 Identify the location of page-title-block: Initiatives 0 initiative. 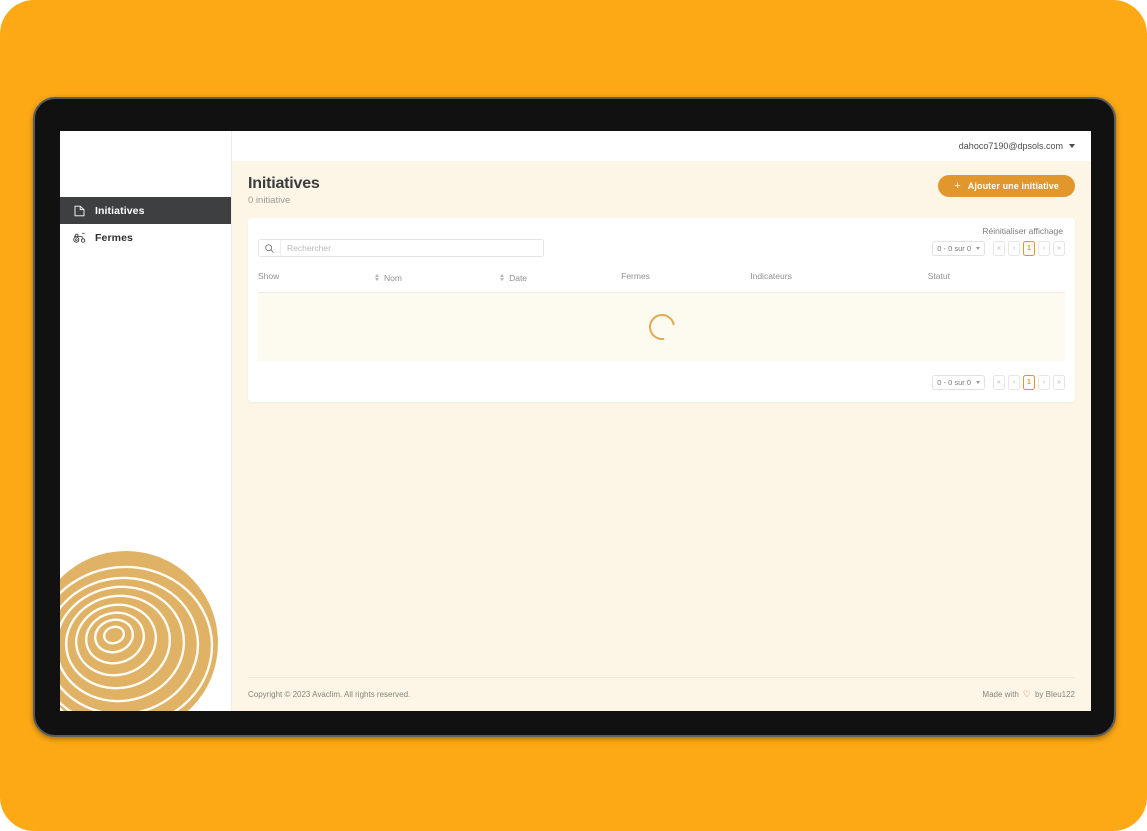
(284, 190).